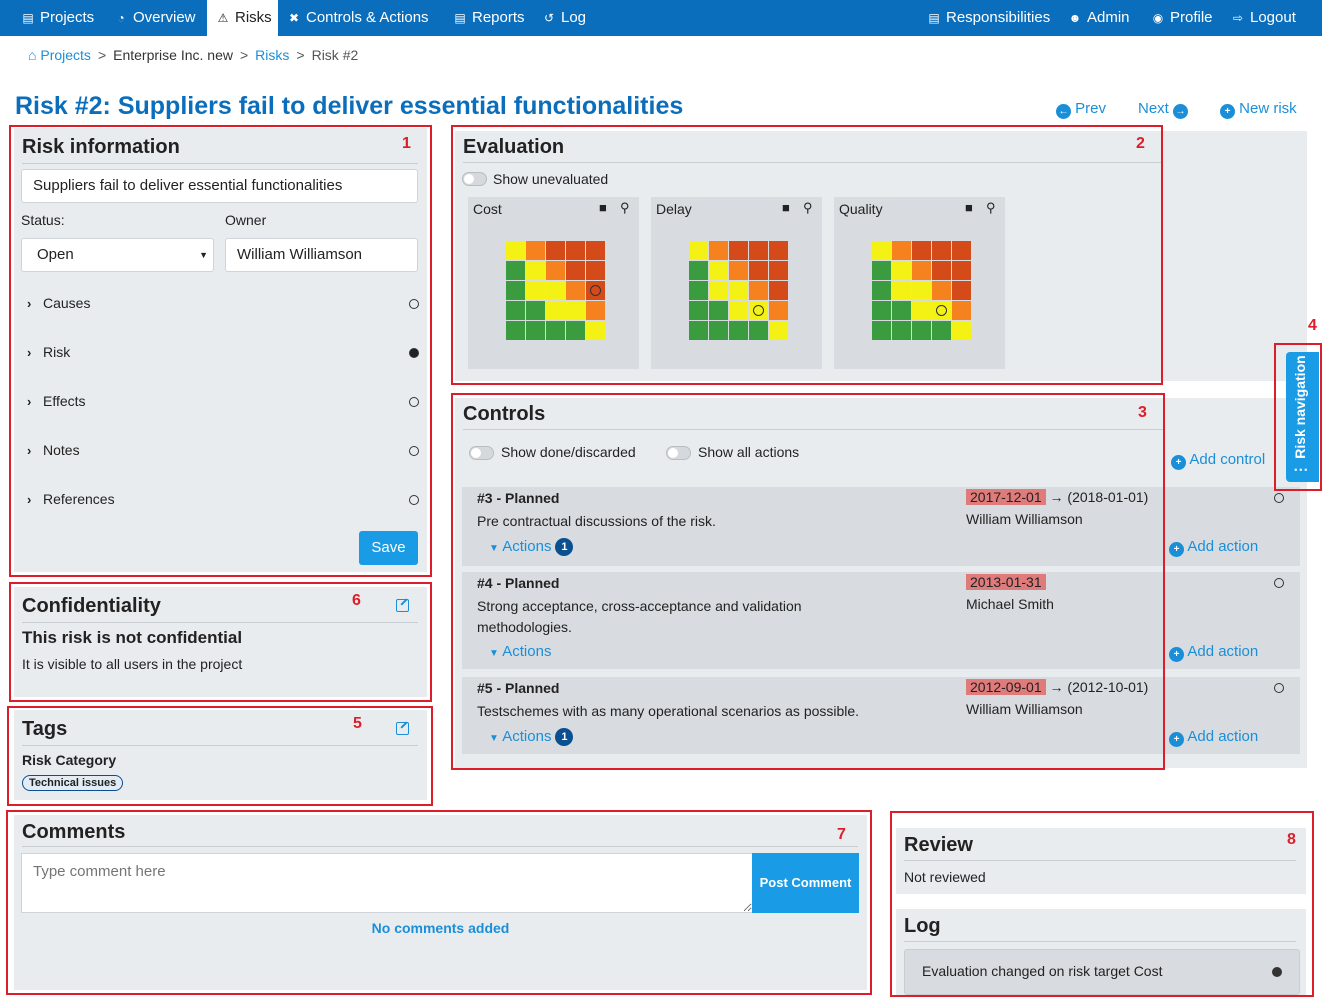 The width and height of the screenshot is (1322, 997). What do you see at coordinates (1218, 460) in the screenshot?
I see `add-control-button: + Add control` at bounding box center [1218, 460].